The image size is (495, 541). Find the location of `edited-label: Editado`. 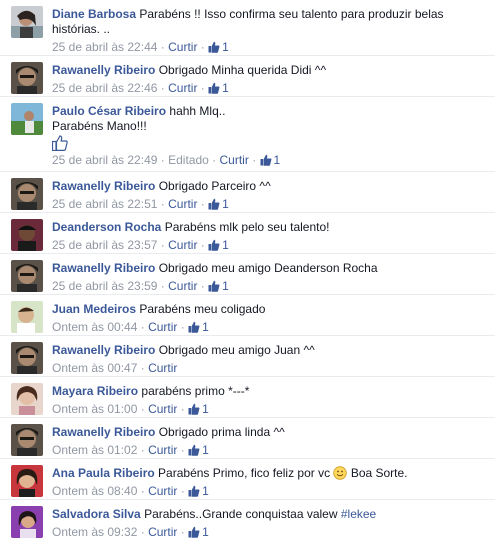

edited-label: Editado is located at coordinates (188, 160).